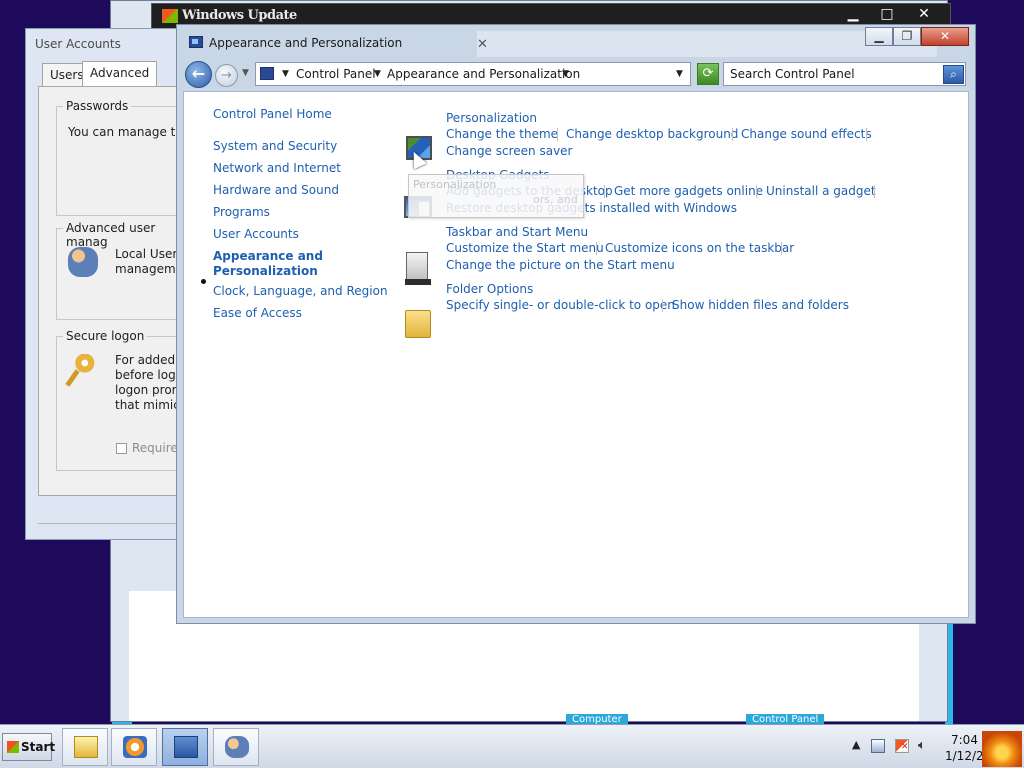 The image size is (1024, 768). What do you see at coordinates (597, 719) in the screenshot?
I see `bottom-tab-computer: Computer` at bounding box center [597, 719].